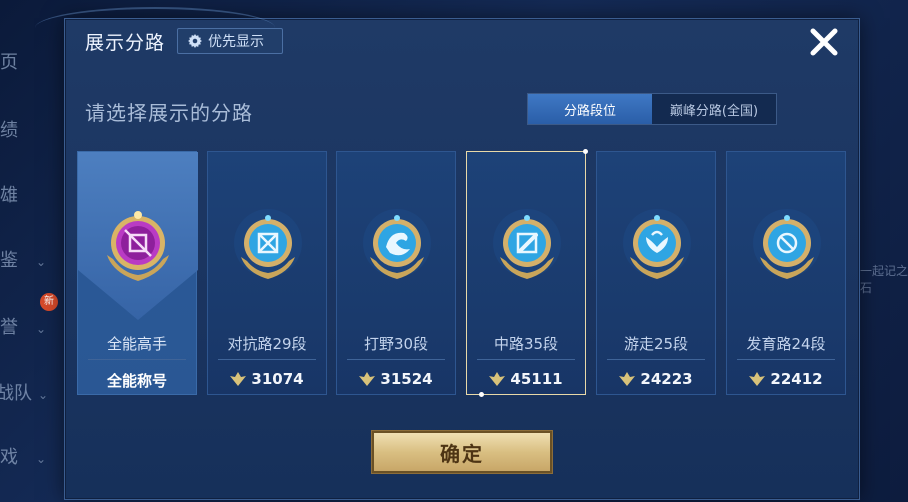 The height and width of the screenshot is (502, 908). What do you see at coordinates (787, 244) in the screenshot?
I see `farm-lane-emblem-icon` at bounding box center [787, 244].